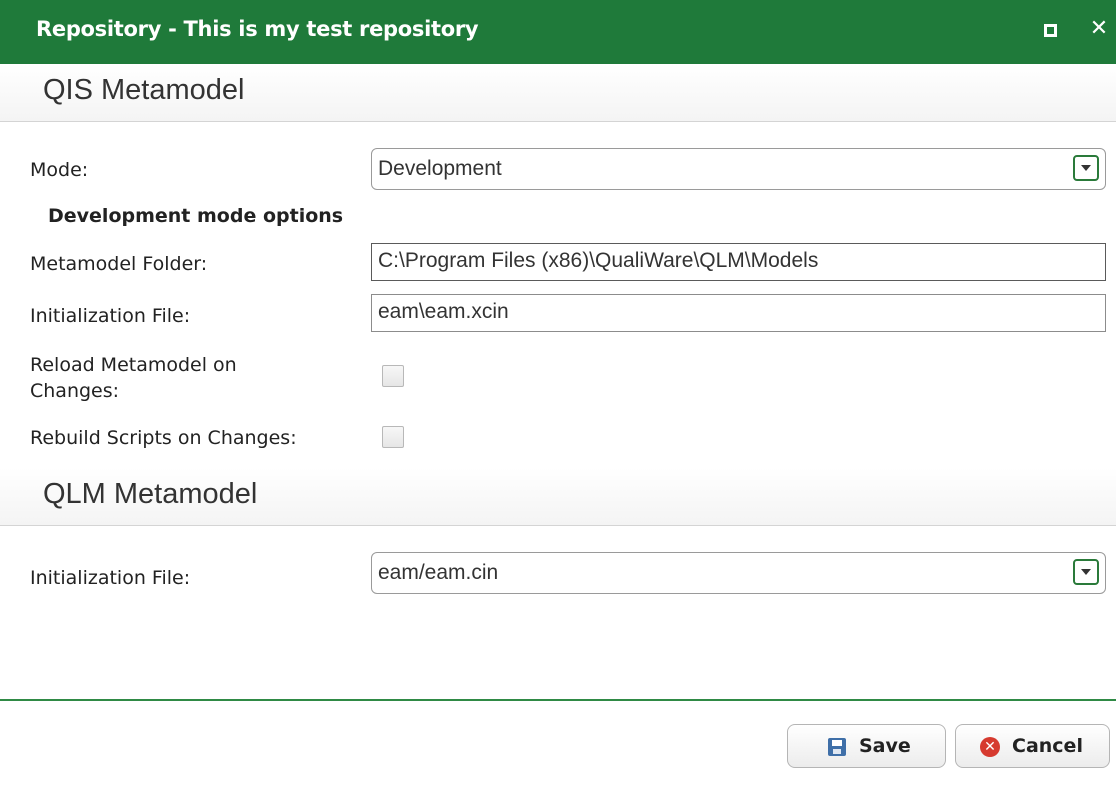 The height and width of the screenshot is (788, 1116). Describe the element at coordinates (738, 169) in the screenshot. I see `mode-select: Development` at that location.